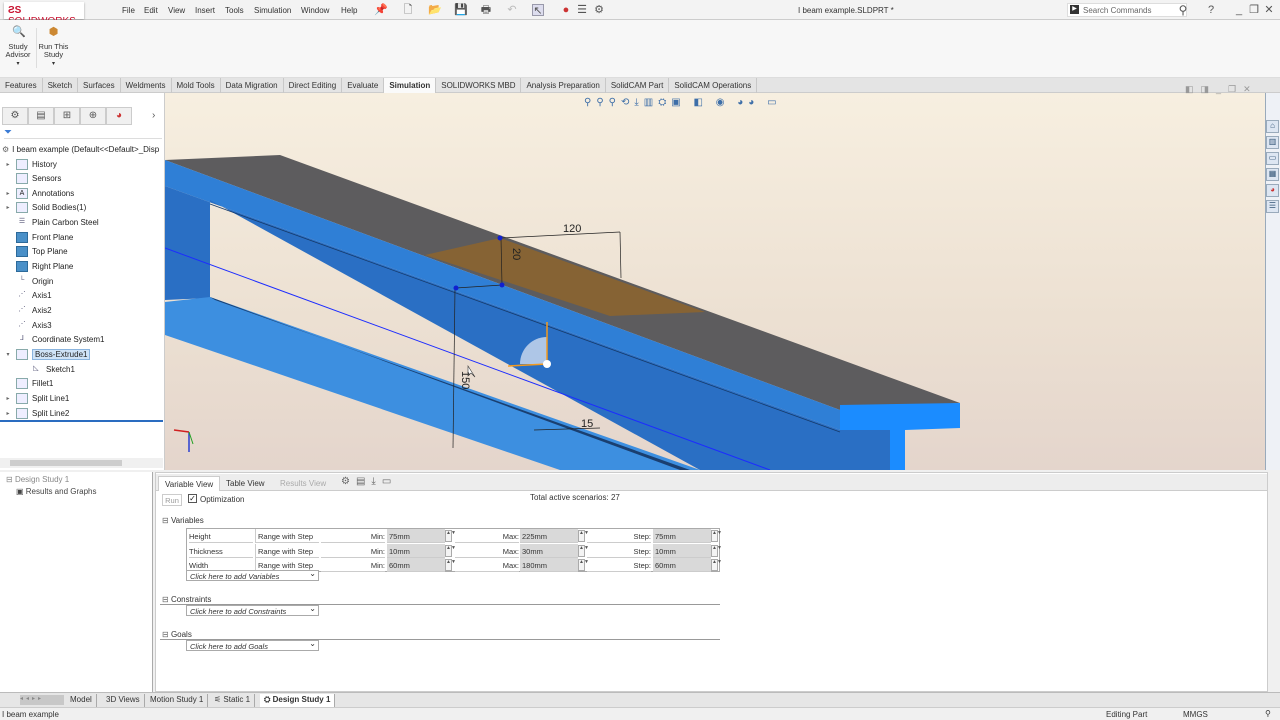 The width and height of the screenshot is (1280, 720). Describe the element at coordinates (37, 479) in the screenshot. I see `design-study-root: ⊟ Design Study 1` at that location.